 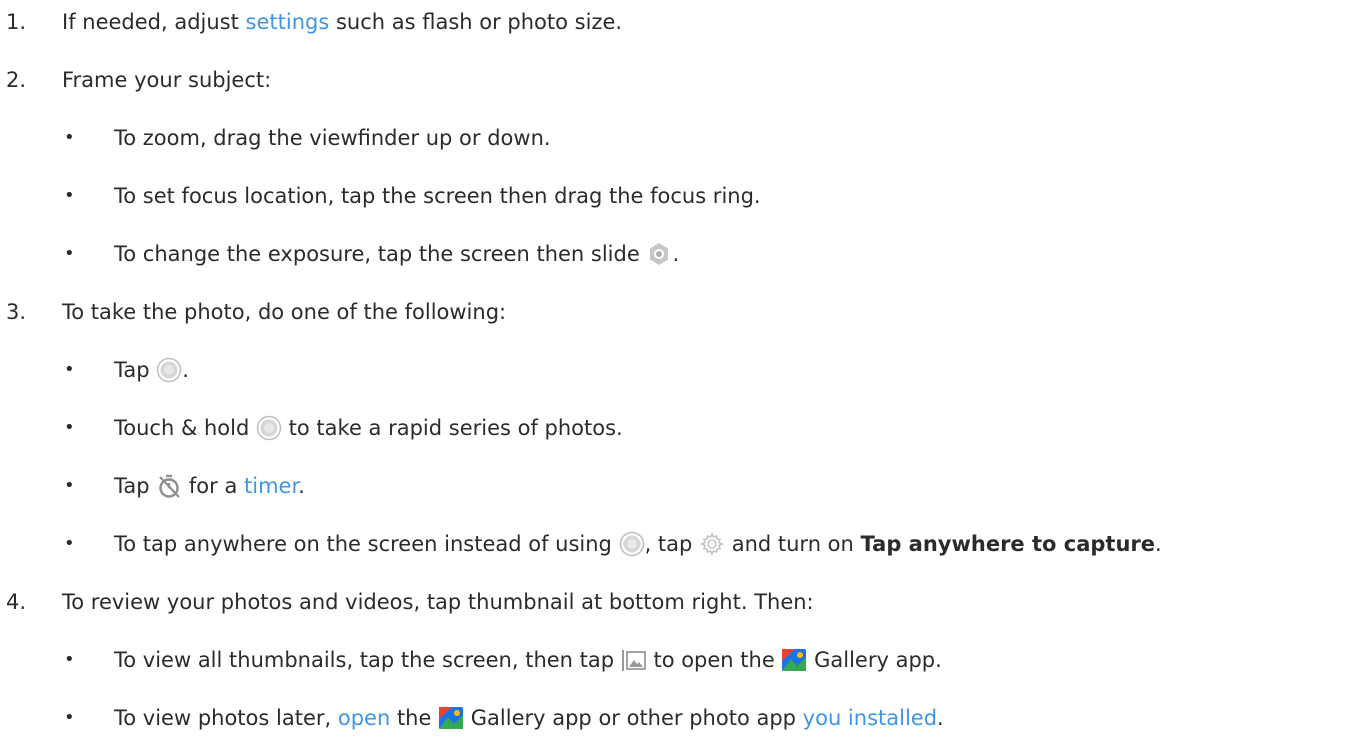 What do you see at coordinates (167, 80) in the screenshot?
I see `step-text: Frame your subject:` at bounding box center [167, 80].